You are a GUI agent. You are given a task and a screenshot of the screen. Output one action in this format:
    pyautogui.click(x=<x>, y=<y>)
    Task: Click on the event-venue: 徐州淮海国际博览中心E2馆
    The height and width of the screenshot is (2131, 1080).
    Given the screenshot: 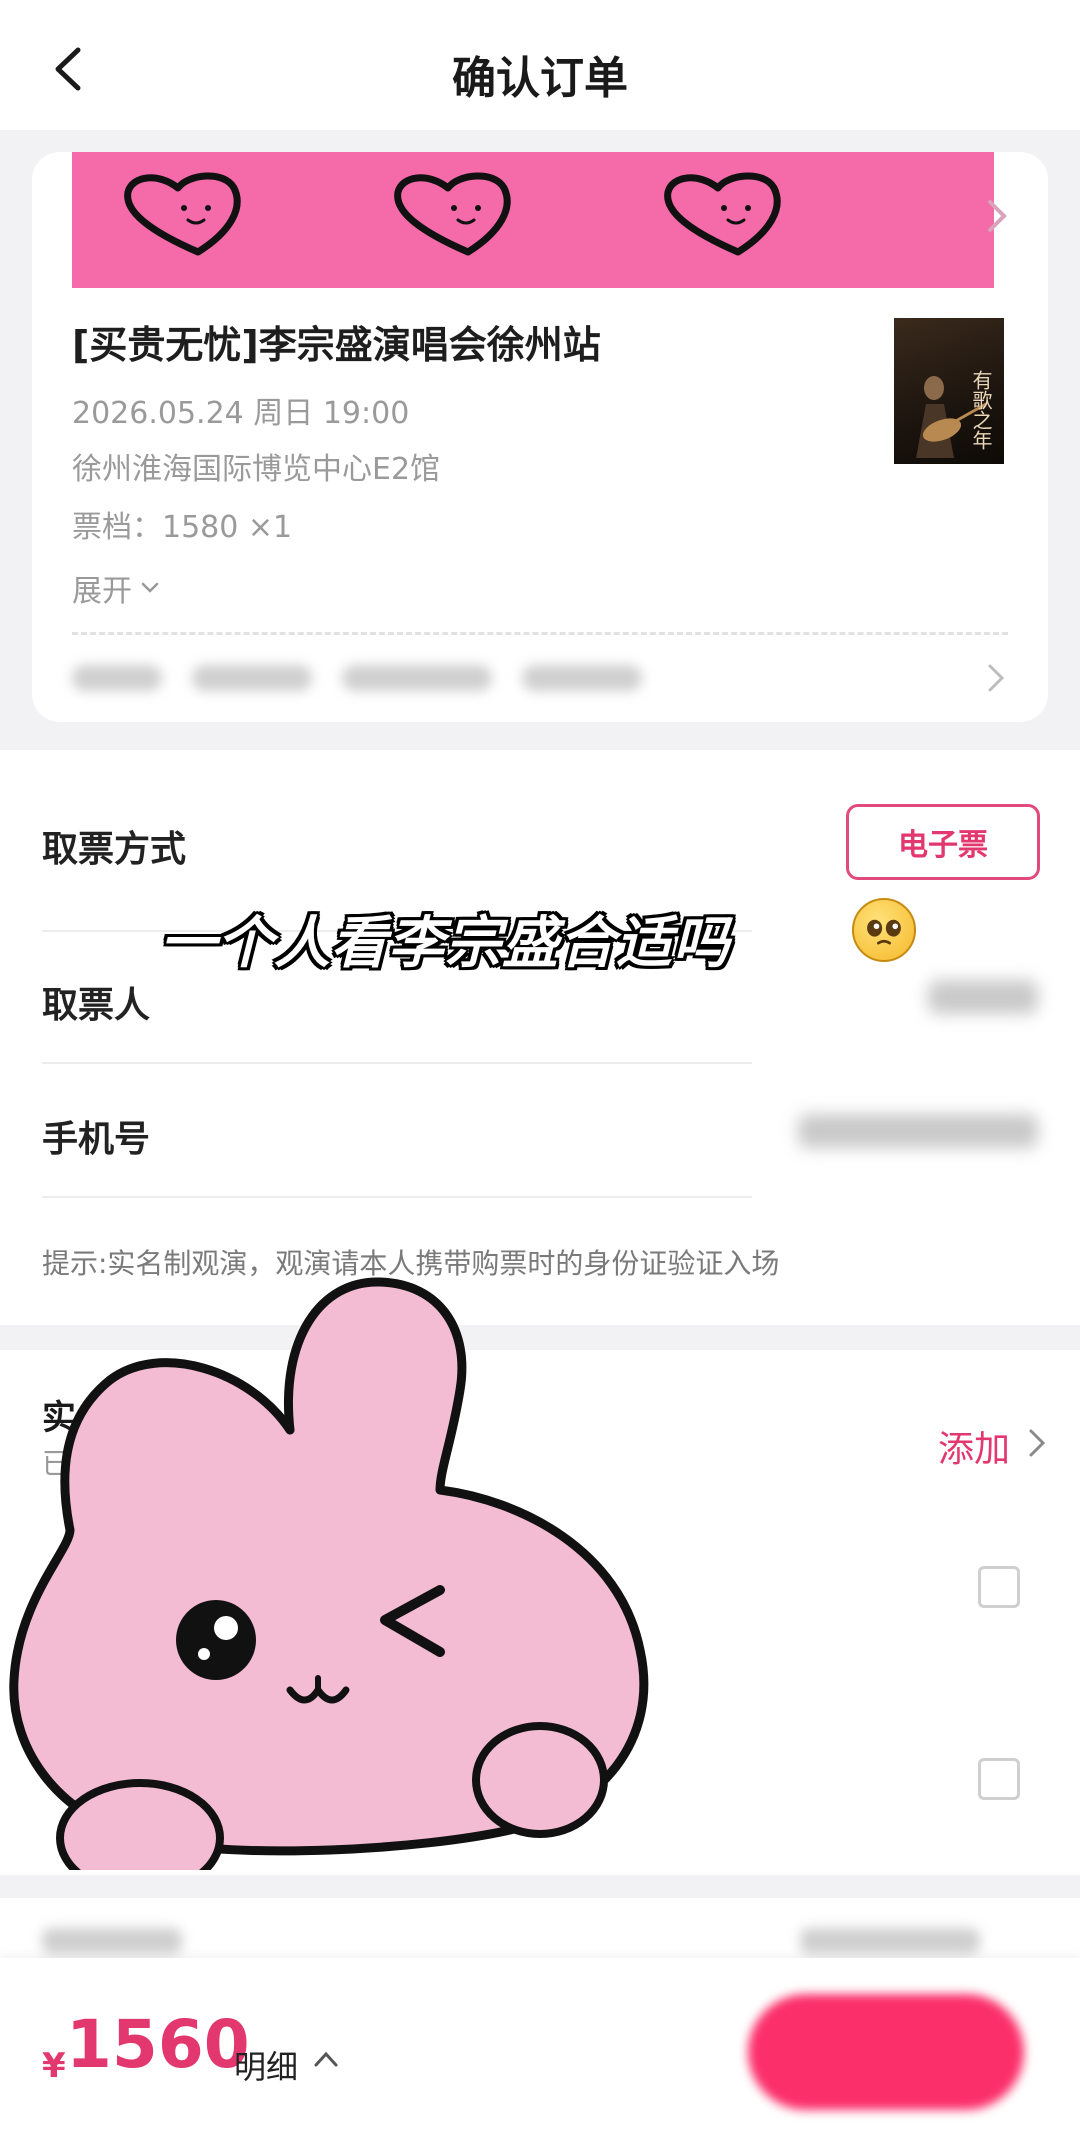 What is the action you would take?
    pyautogui.click(x=256, y=469)
    